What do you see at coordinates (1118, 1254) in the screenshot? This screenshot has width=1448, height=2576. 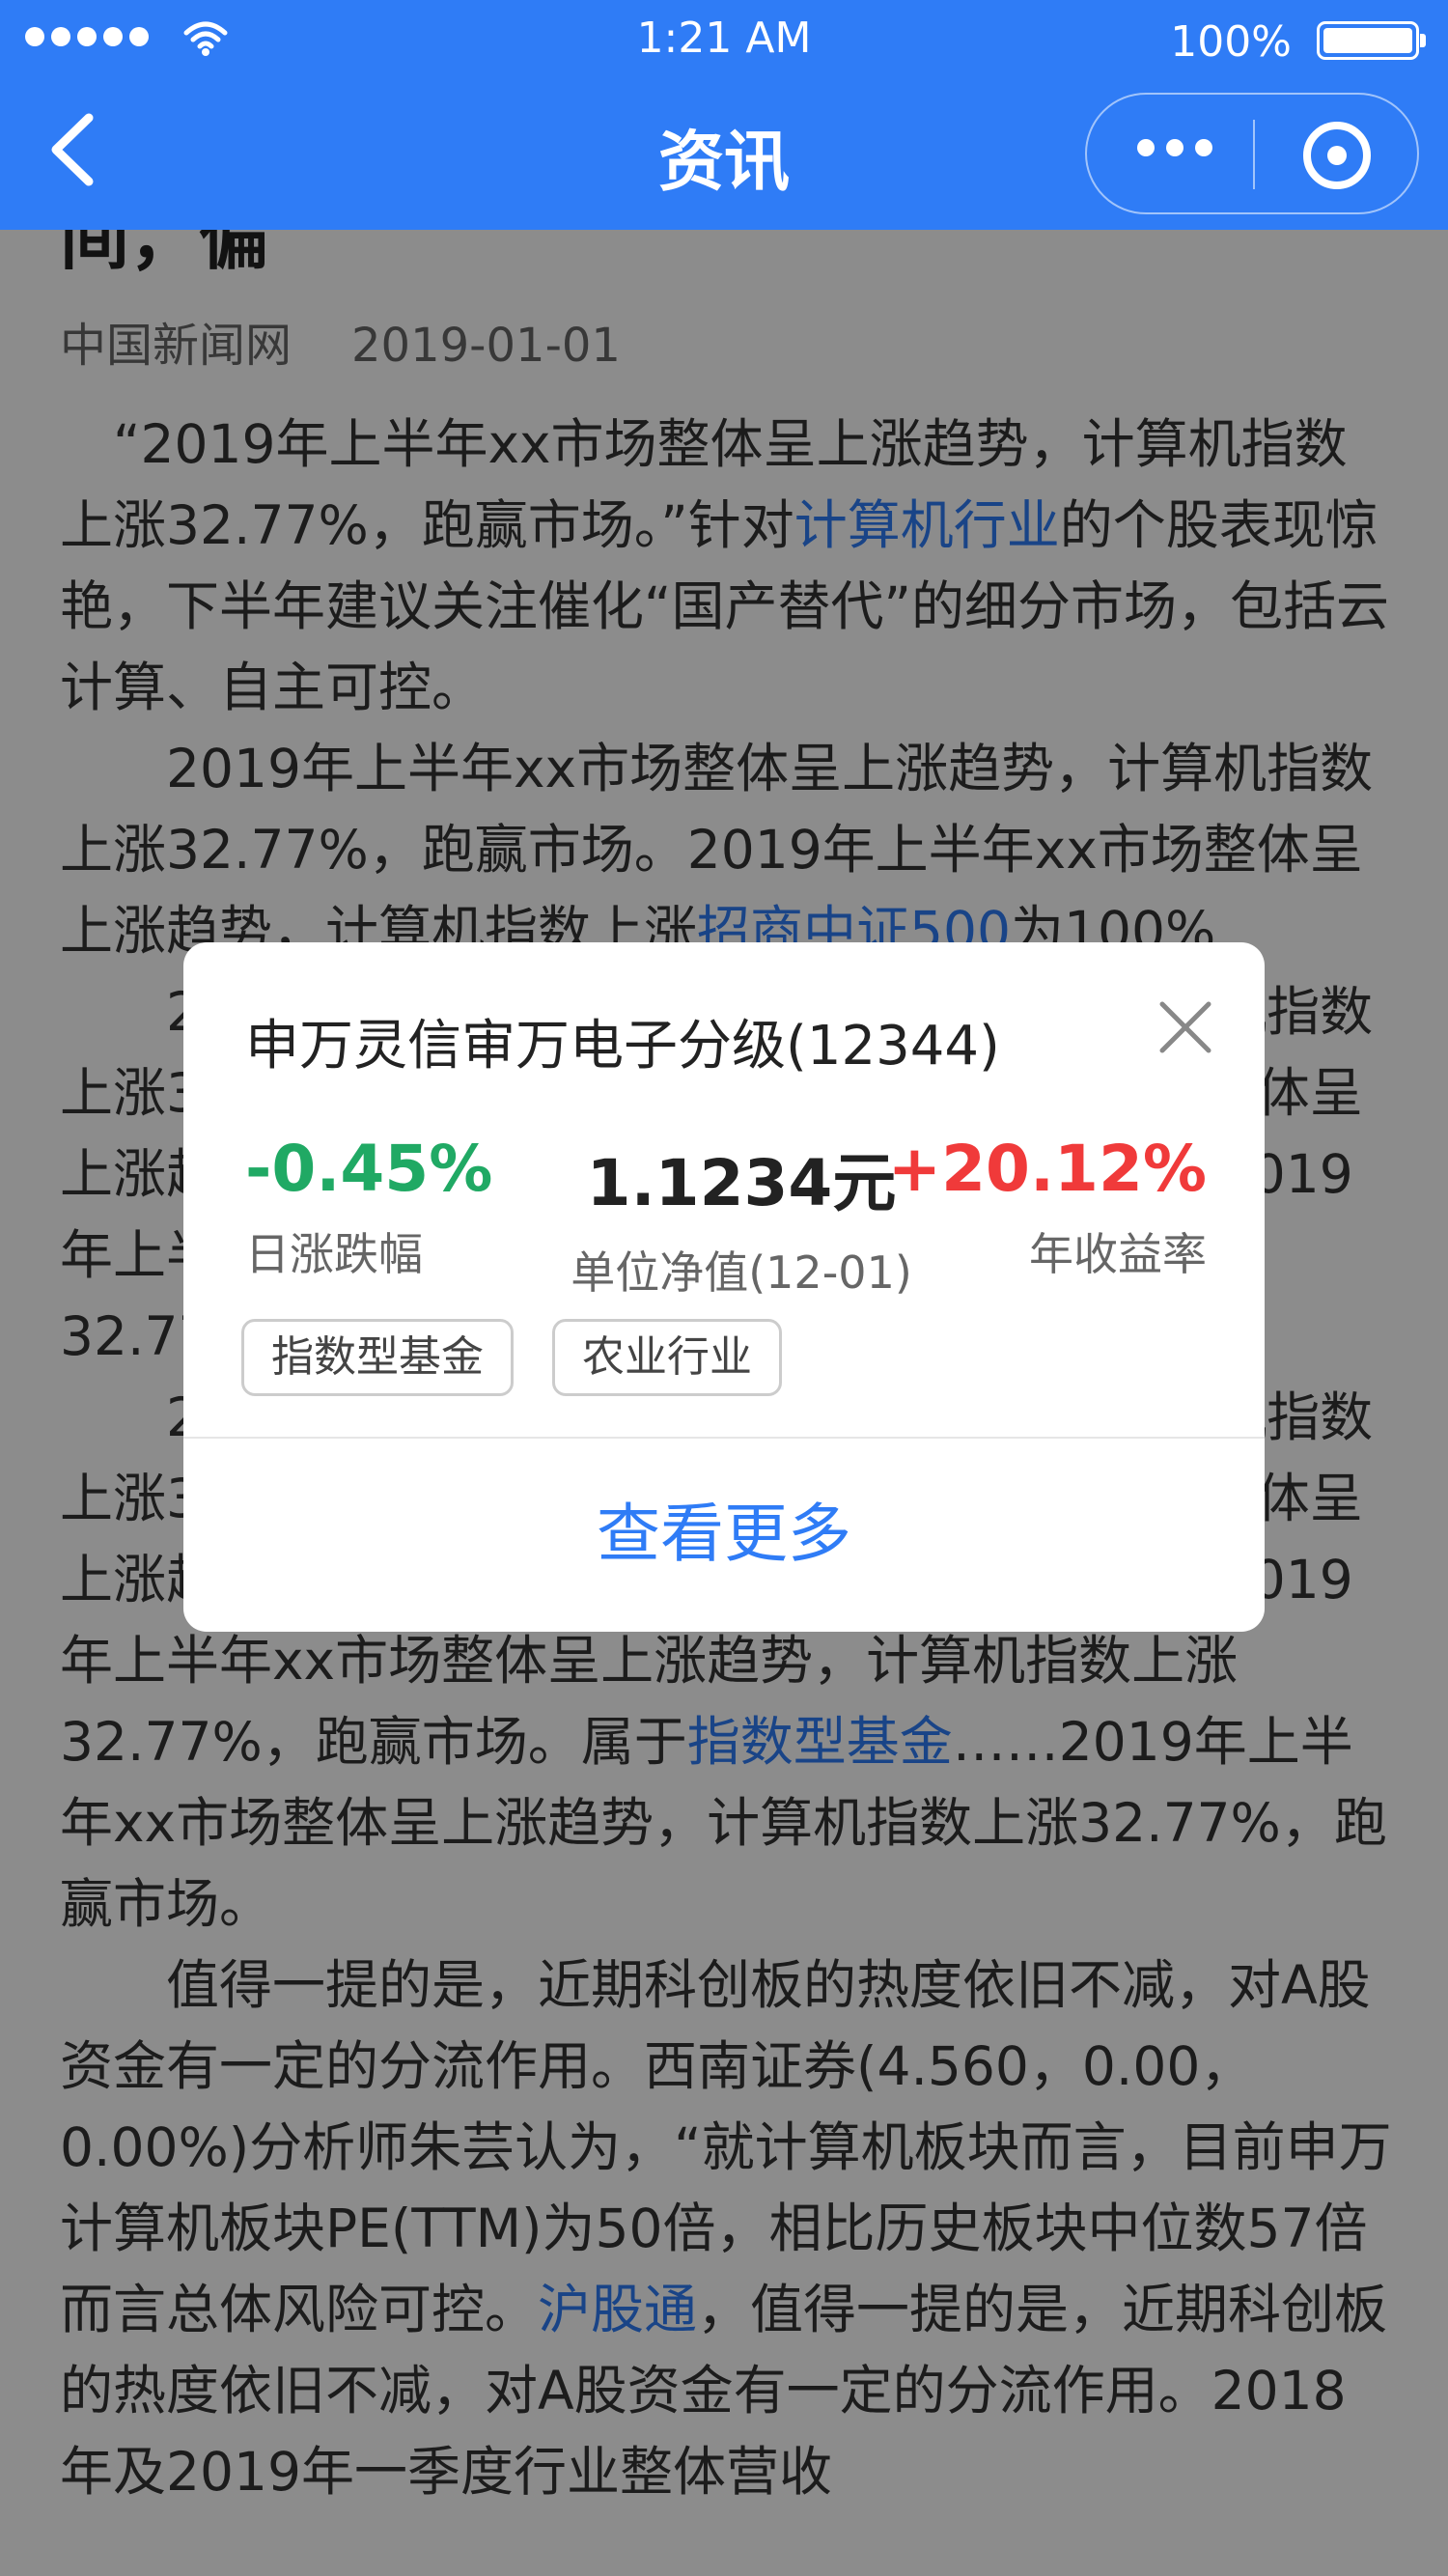 I see `annual-return-label: 年收益率` at bounding box center [1118, 1254].